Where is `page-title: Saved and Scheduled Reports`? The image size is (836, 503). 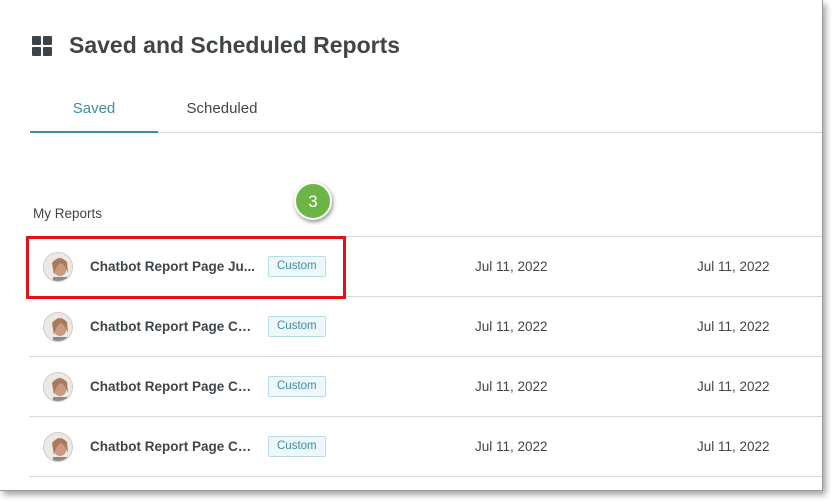 page-title: Saved and Scheduled Reports is located at coordinates (235, 45).